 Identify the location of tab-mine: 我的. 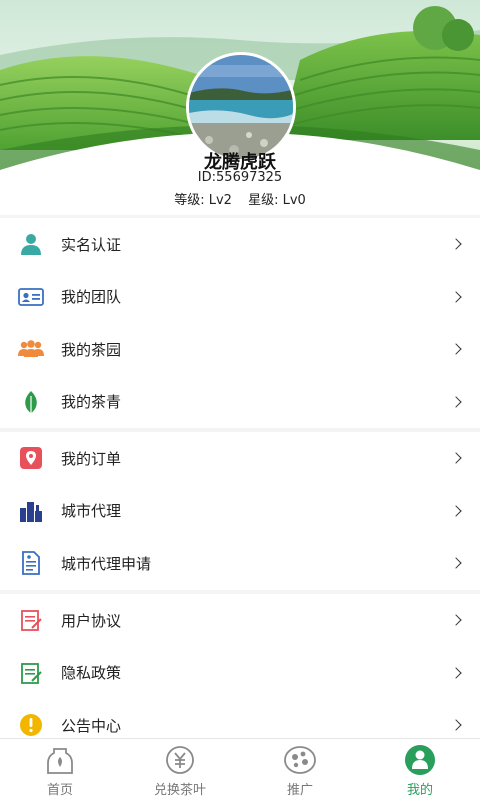
(420, 769).